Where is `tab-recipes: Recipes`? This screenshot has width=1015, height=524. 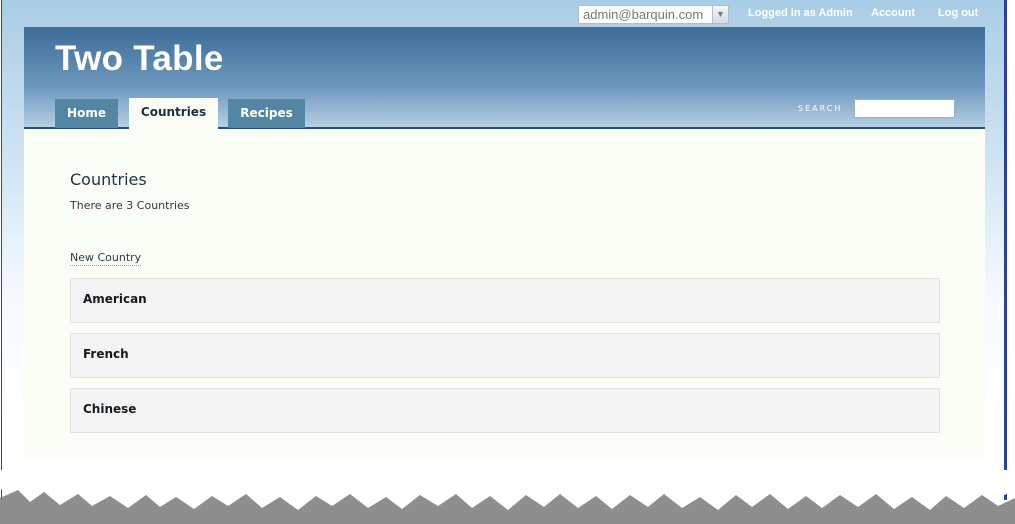
tab-recipes: Recipes is located at coordinates (266, 113).